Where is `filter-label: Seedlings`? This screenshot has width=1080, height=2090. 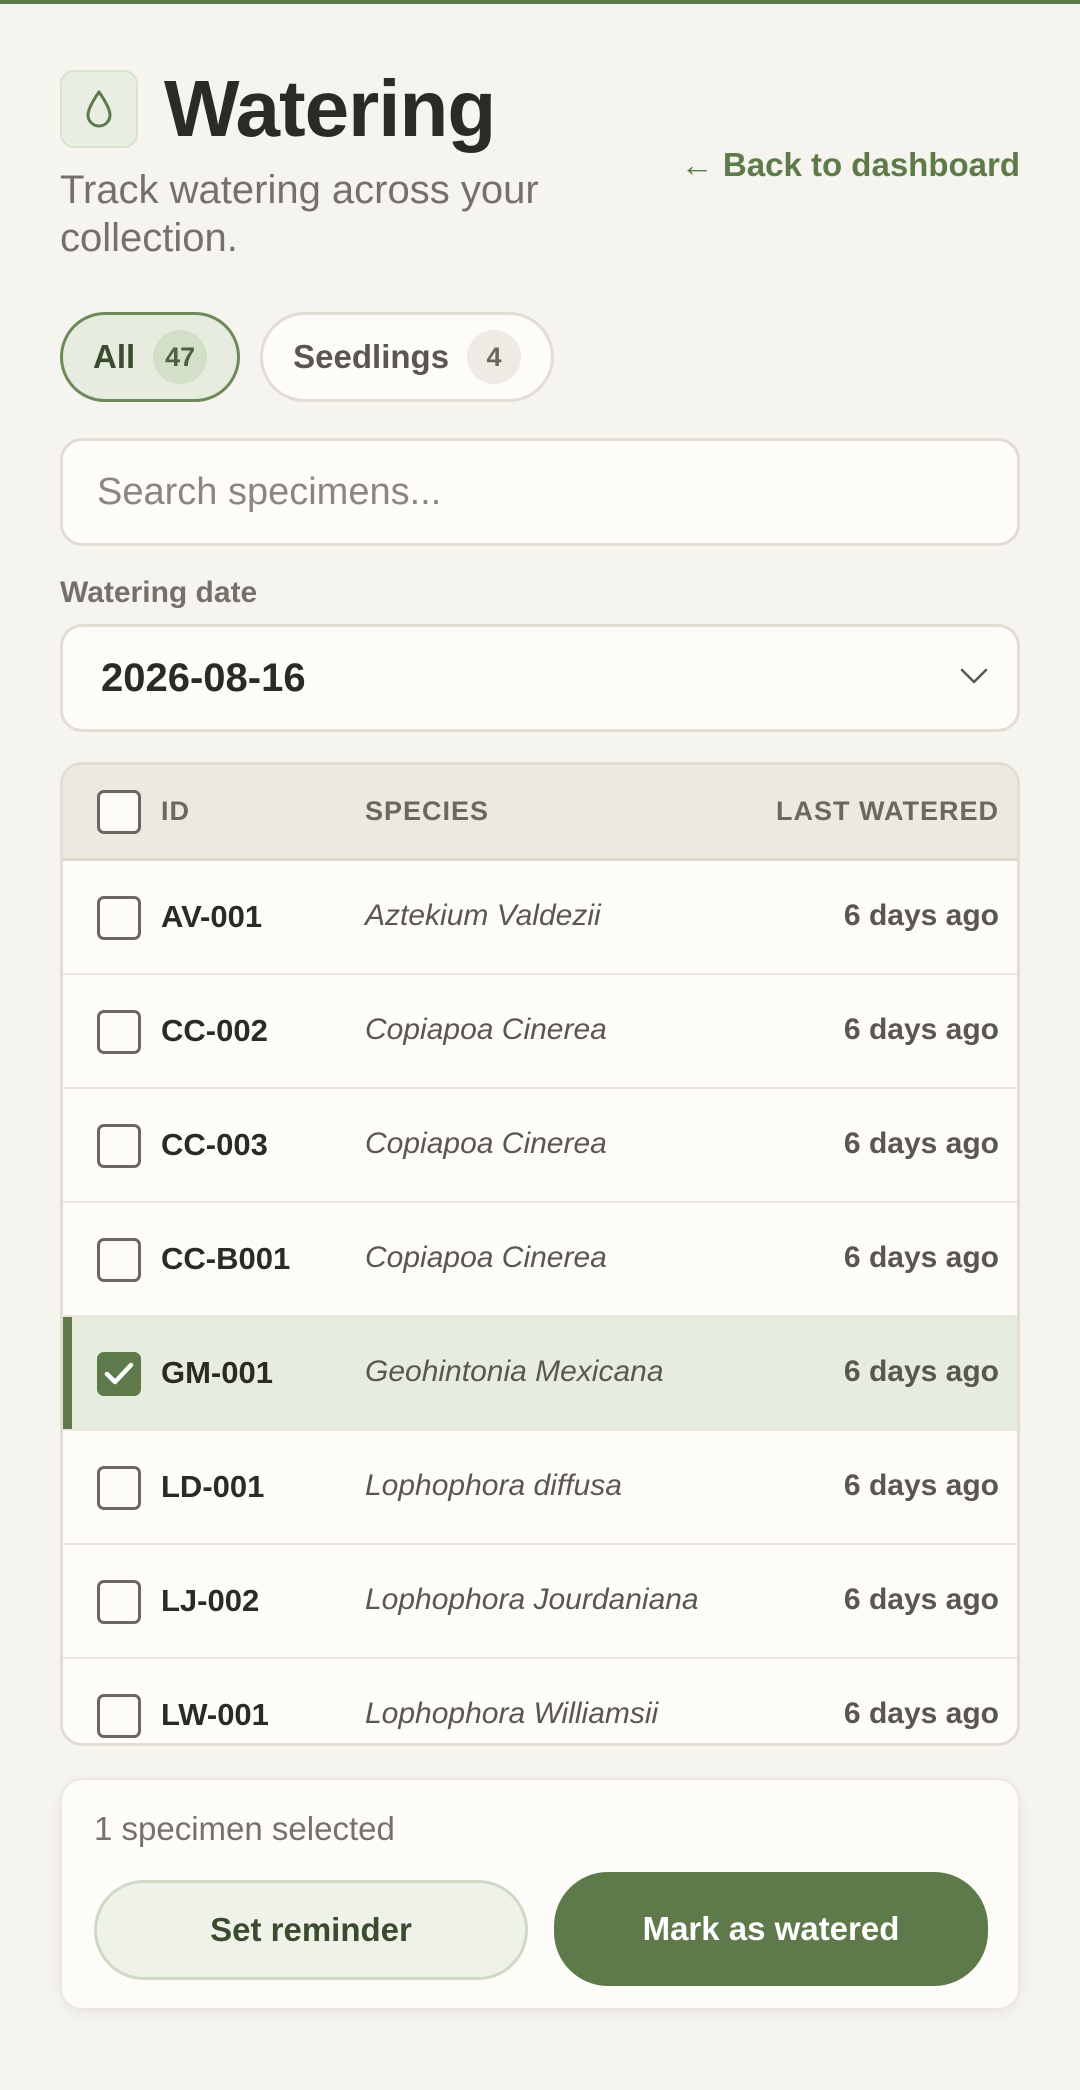 filter-label: Seedlings is located at coordinates (371, 356).